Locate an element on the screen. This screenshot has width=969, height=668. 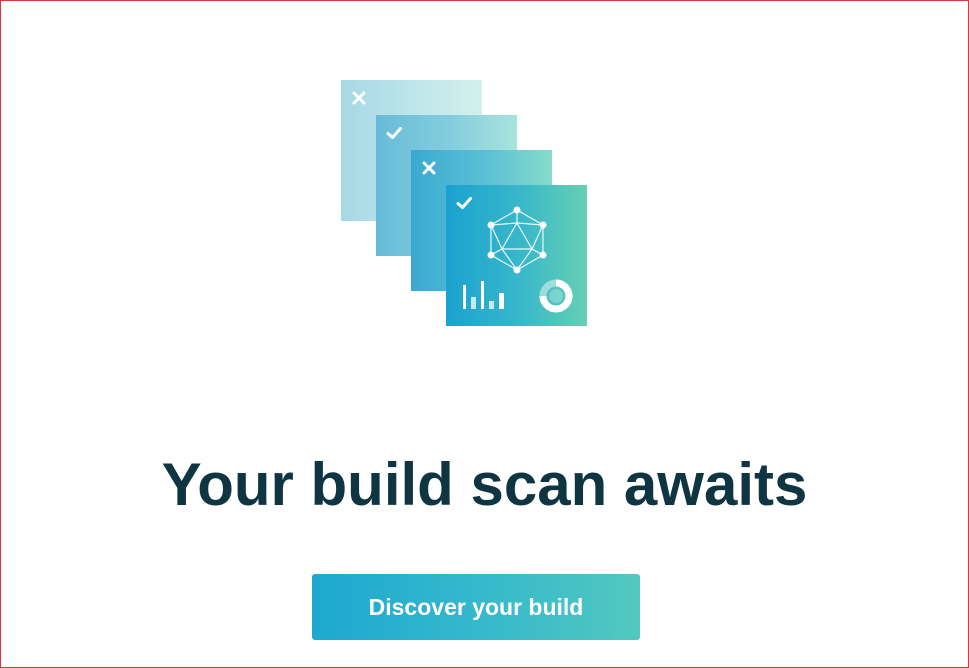
page-headline: Your build scan awaits is located at coordinates (484, 484).